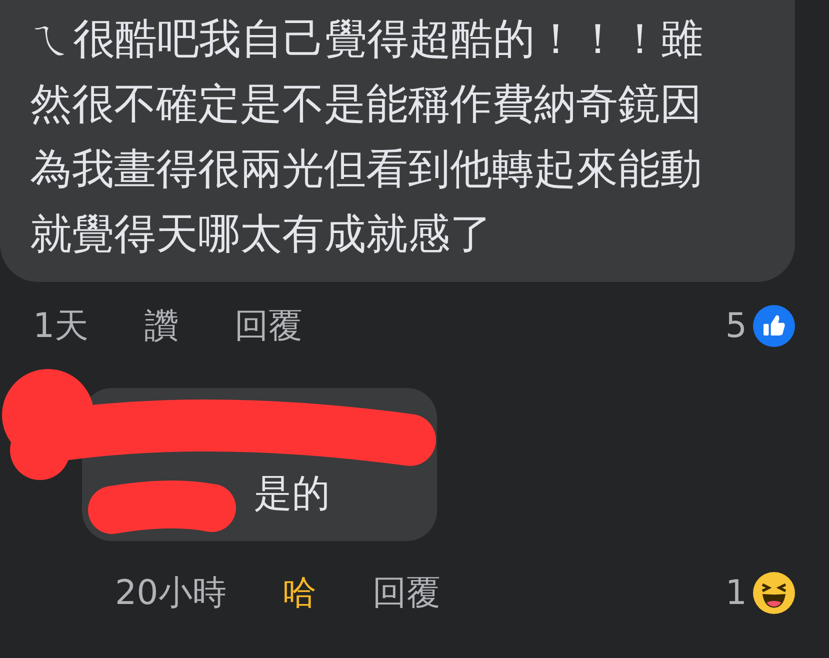  Describe the element at coordinates (774, 593) in the screenshot. I see `laughing-emoji-icon` at that location.